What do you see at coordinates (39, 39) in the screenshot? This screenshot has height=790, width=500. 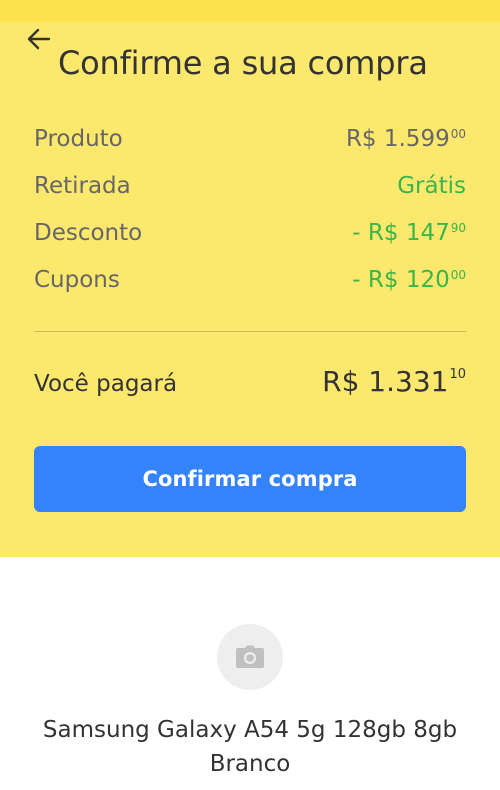 I see `back-arrow-icon` at bounding box center [39, 39].